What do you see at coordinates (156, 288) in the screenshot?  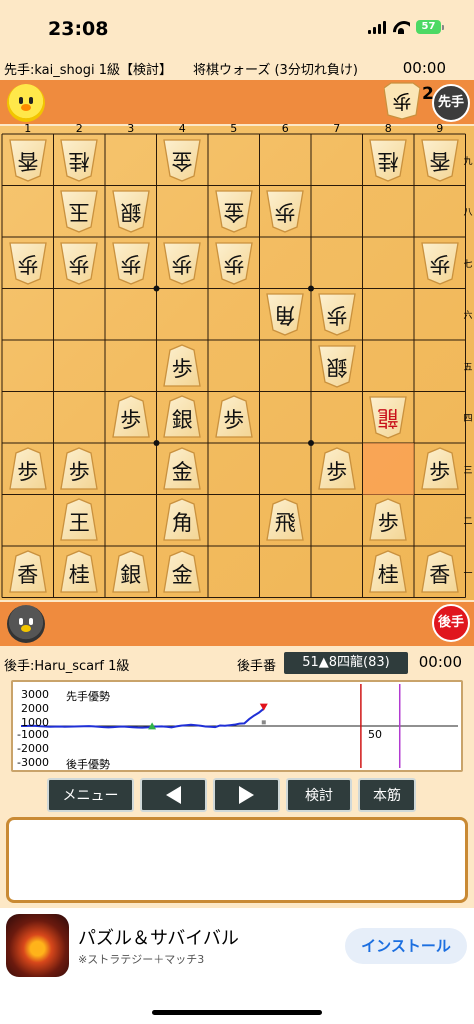 I see `star-point` at bounding box center [156, 288].